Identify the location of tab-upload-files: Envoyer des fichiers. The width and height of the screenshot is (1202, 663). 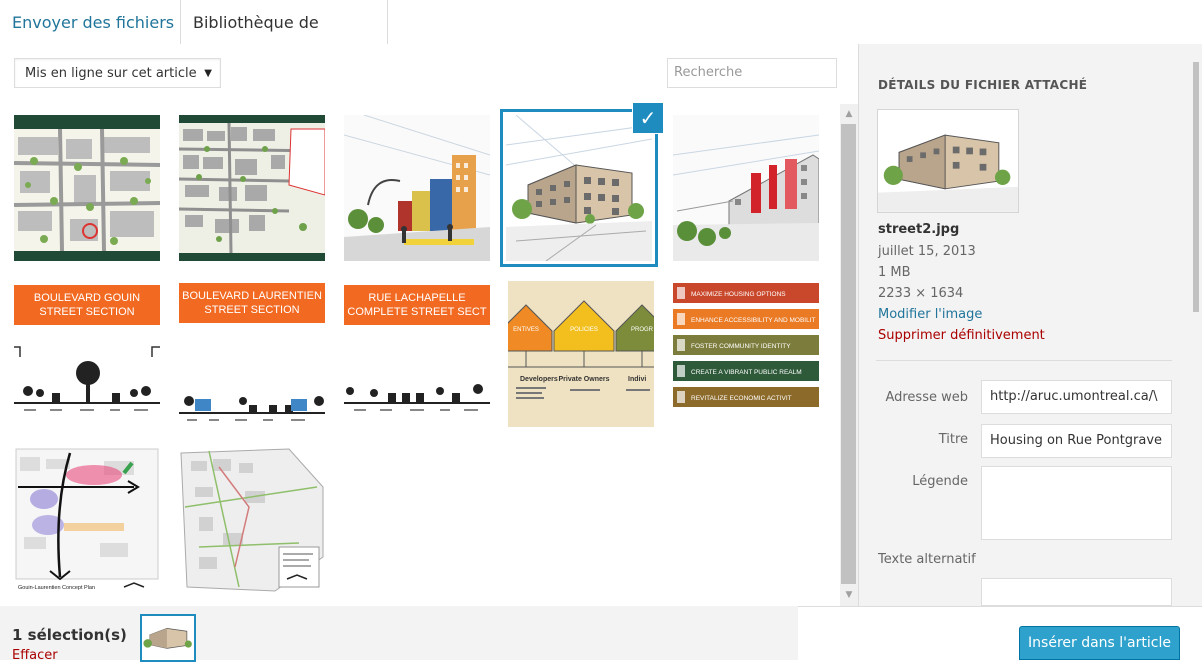
(93, 21).